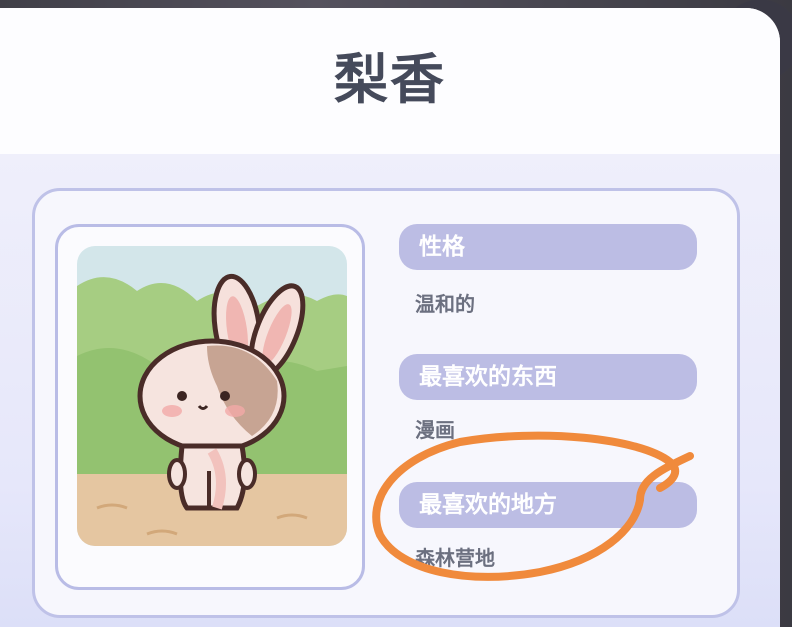  What do you see at coordinates (445, 304) in the screenshot?
I see `value-personality: 温和的` at bounding box center [445, 304].